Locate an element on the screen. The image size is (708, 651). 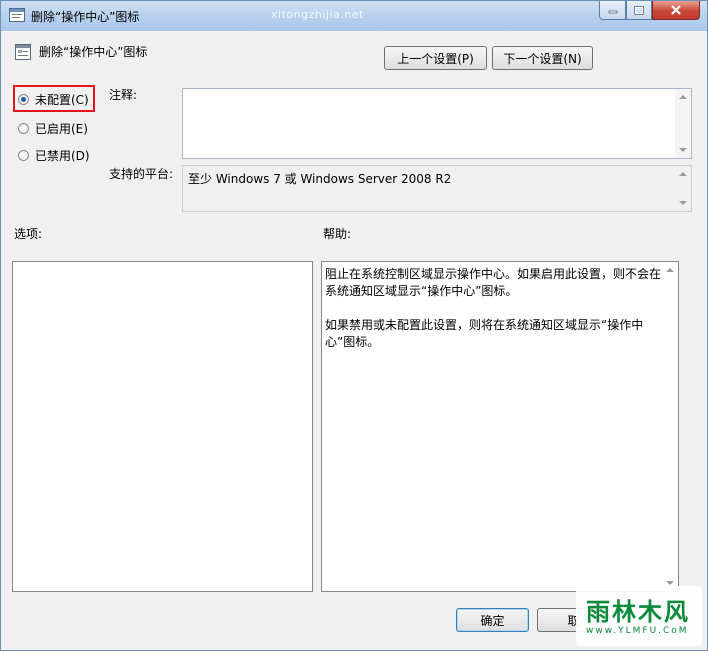
title-bar: 删除“操作中心”图标 xitongzhijia.net is located at coordinates (354, 16).